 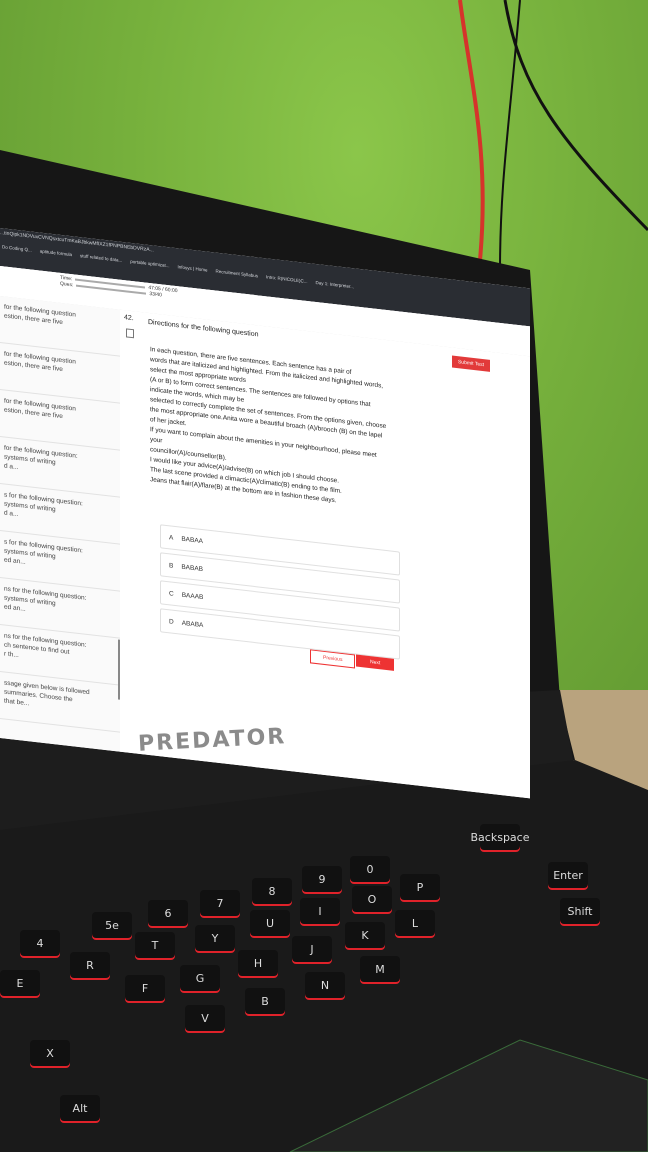 I want to click on keyboard-key: X, so click(x=50, y=1053).